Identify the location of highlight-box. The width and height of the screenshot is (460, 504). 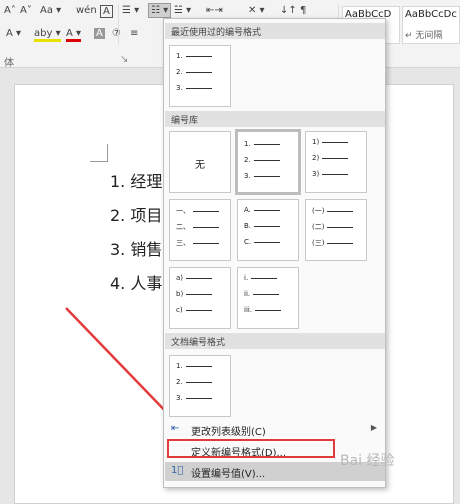
(251, 448).